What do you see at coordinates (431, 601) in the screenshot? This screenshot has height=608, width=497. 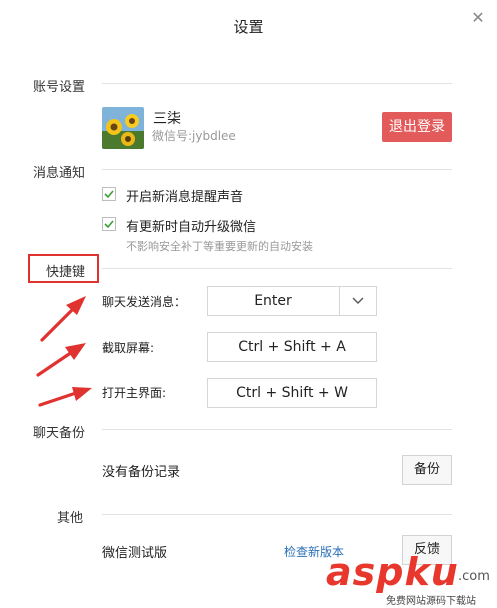 I see `watermark-caption: 免费网站源码下载站` at bounding box center [431, 601].